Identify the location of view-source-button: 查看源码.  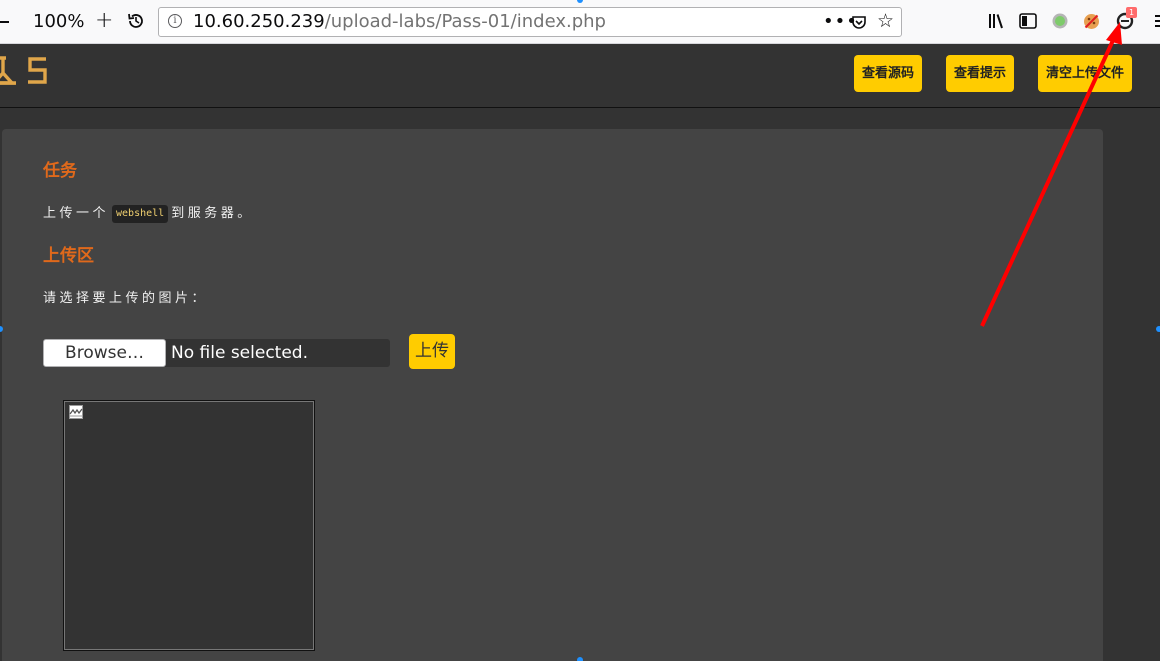
(888, 73).